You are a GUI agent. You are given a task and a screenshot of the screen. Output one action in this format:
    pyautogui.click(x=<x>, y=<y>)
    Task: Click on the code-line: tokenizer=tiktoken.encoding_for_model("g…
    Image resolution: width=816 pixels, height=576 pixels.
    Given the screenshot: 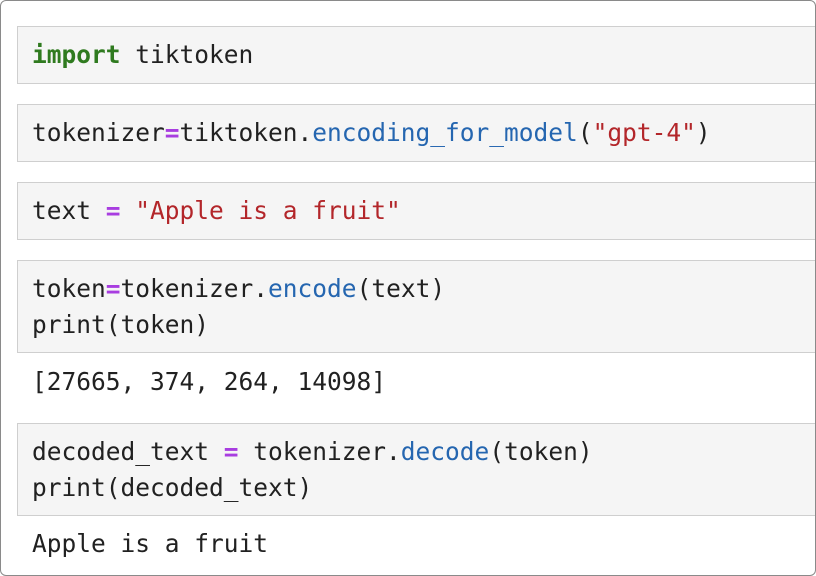 What is the action you would take?
    pyautogui.click(x=416, y=133)
    